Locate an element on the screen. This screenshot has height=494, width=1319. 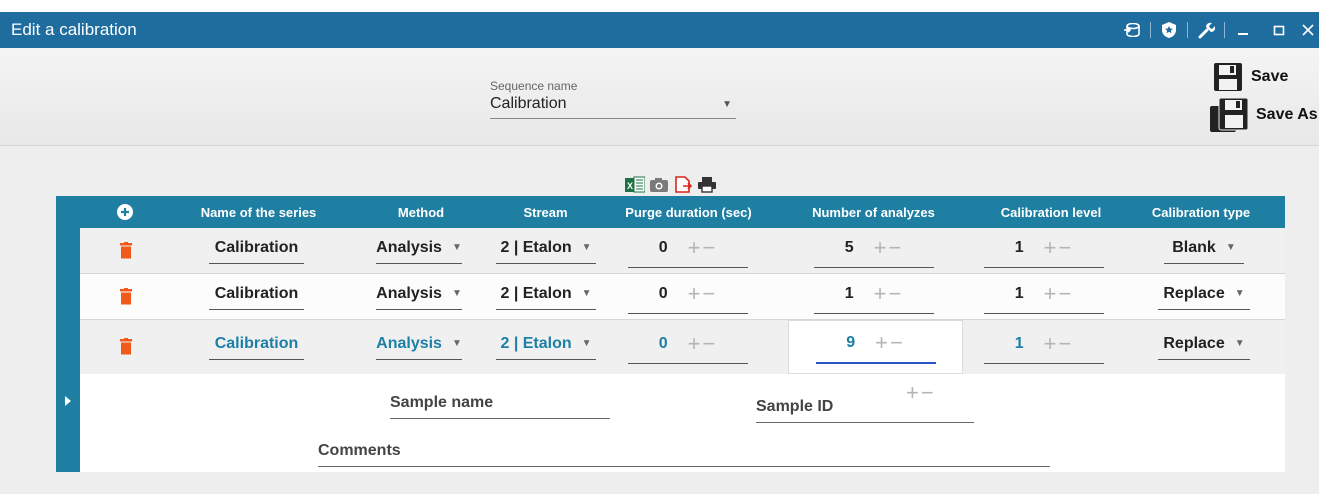
analyzes-stepper: 9 +− is located at coordinates (875, 347).